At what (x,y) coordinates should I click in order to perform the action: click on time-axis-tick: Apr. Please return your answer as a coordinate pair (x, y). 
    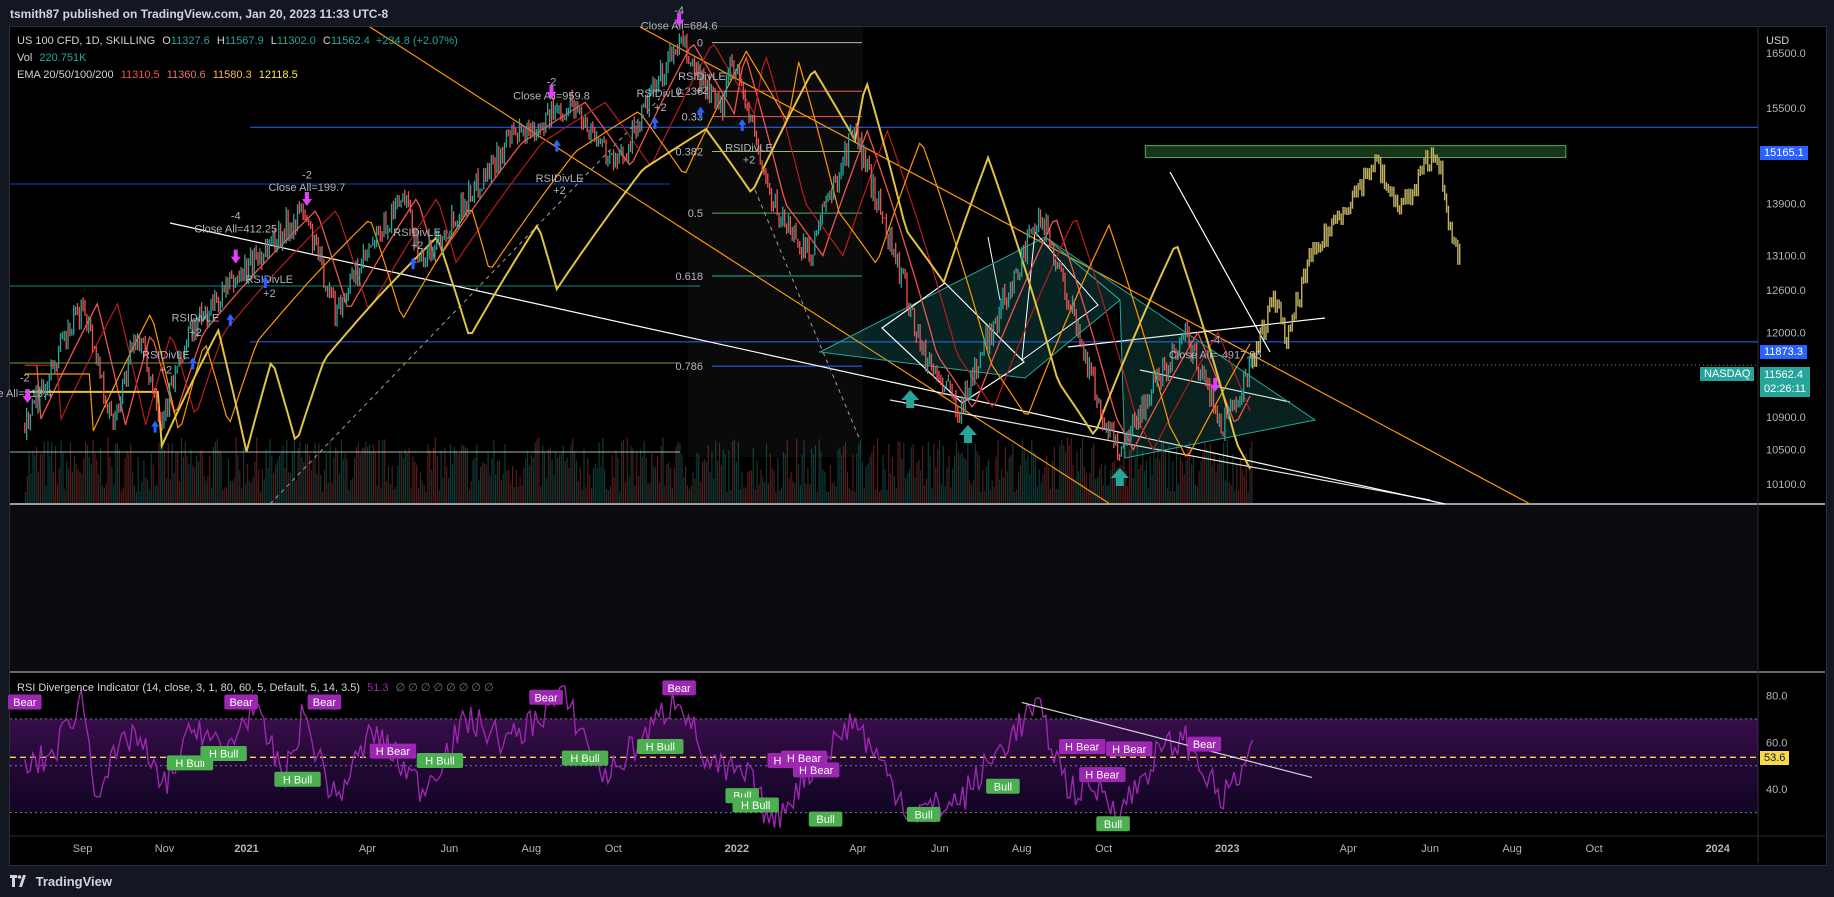
    Looking at the image, I should click on (857, 849).